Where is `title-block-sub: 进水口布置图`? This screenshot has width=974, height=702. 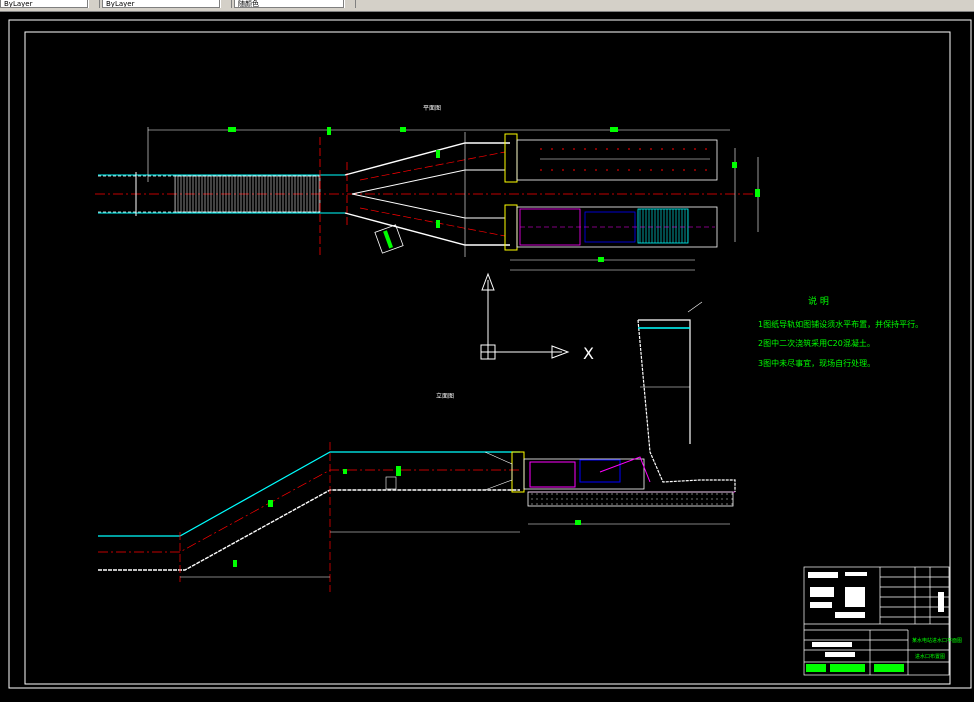
title-block-sub: 进水口布置图 is located at coordinates (930, 656).